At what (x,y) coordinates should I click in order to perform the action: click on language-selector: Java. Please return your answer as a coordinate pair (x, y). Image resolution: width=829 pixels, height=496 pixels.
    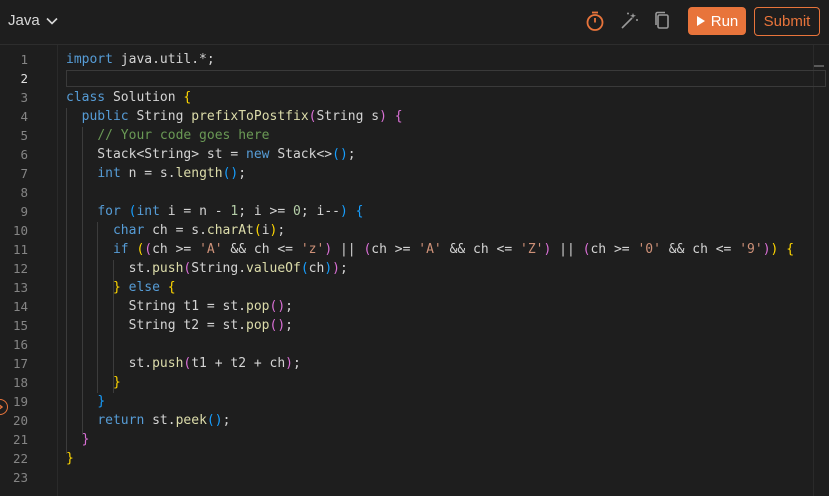
    Looking at the image, I should click on (33, 20).